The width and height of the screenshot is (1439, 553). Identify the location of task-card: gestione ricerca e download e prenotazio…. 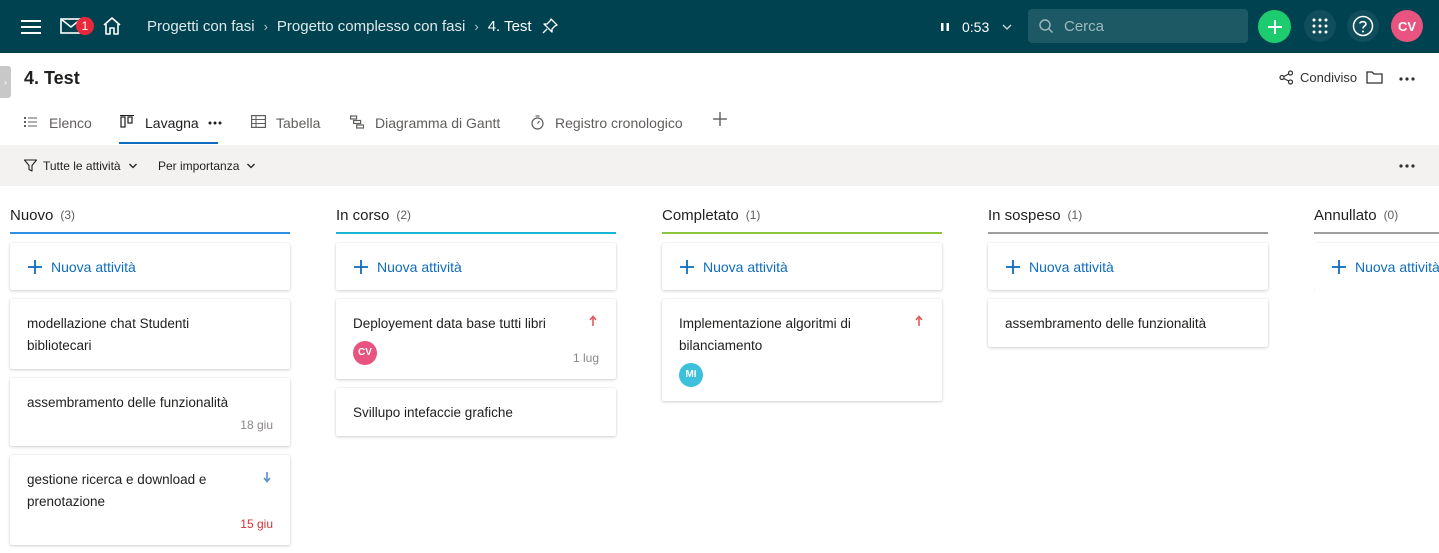
(150, 500).